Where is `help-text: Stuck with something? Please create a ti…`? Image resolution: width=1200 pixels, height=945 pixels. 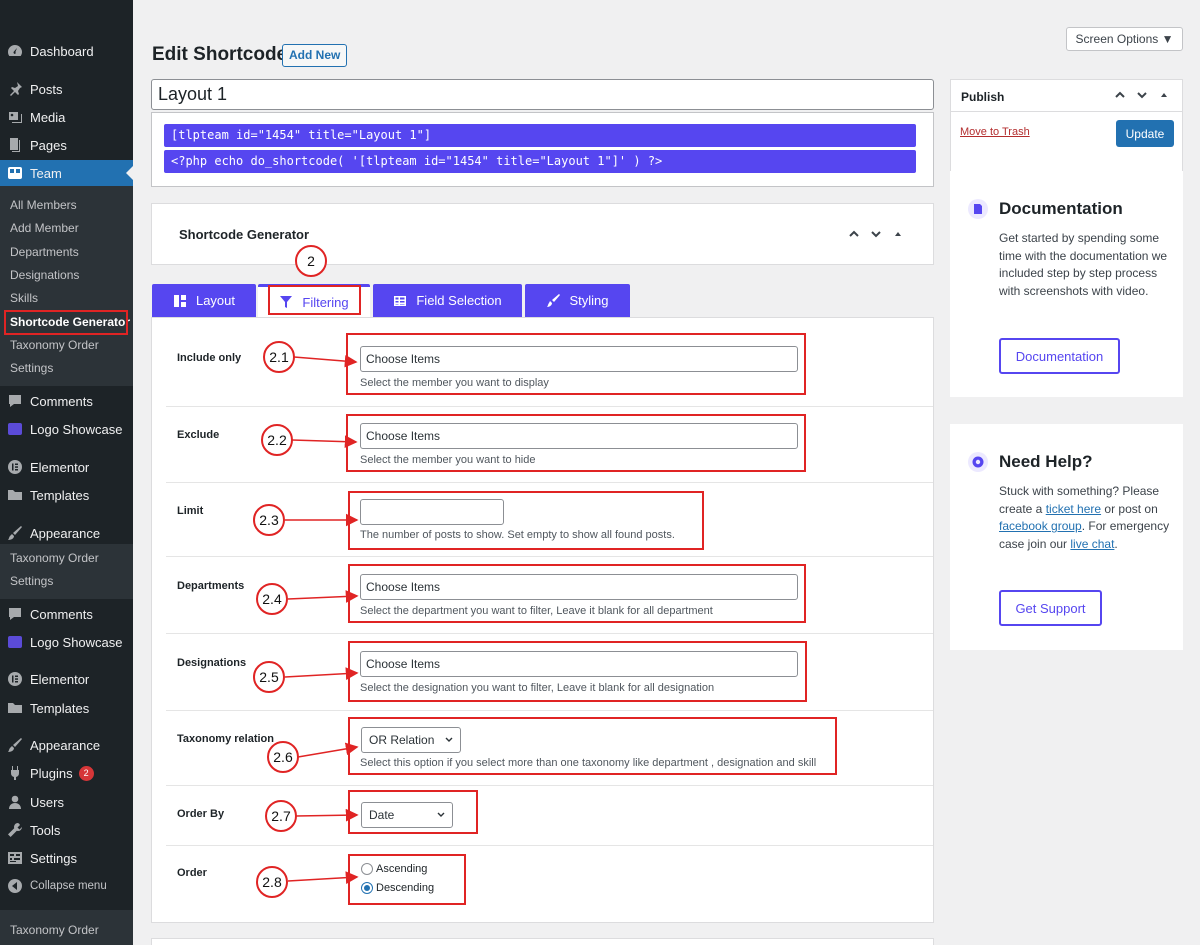
help-text: Stuck with something? Please create a ti… is located at coordinates (1085, 518).